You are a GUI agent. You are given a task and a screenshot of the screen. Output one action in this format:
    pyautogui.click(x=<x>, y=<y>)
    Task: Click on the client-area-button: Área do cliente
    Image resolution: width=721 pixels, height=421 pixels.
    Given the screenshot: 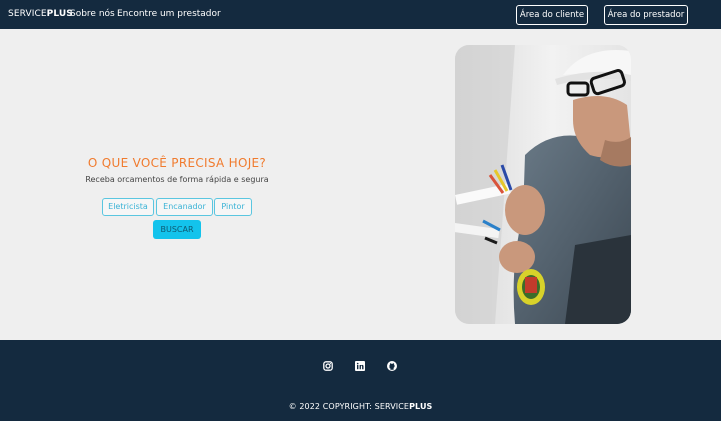 What is the action you would take?
    pyautogui.click(x=552, y=15)
    